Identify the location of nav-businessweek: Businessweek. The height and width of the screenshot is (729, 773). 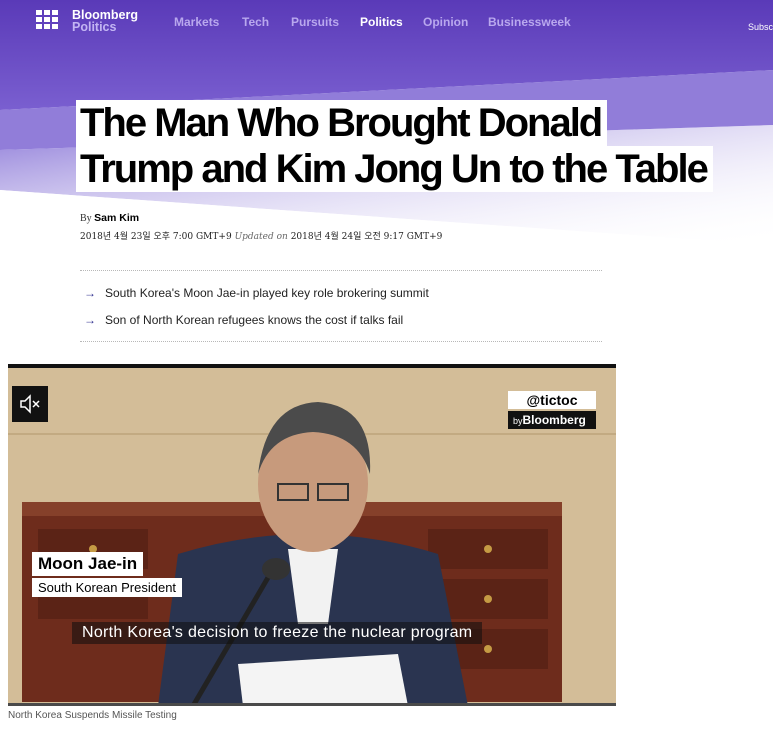
(529, 22).